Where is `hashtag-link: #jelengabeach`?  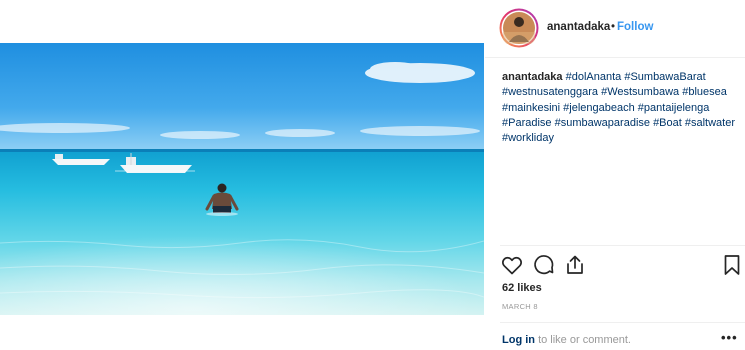 hashtag-link: #jelengabeach is located at coordinates (599, 108).